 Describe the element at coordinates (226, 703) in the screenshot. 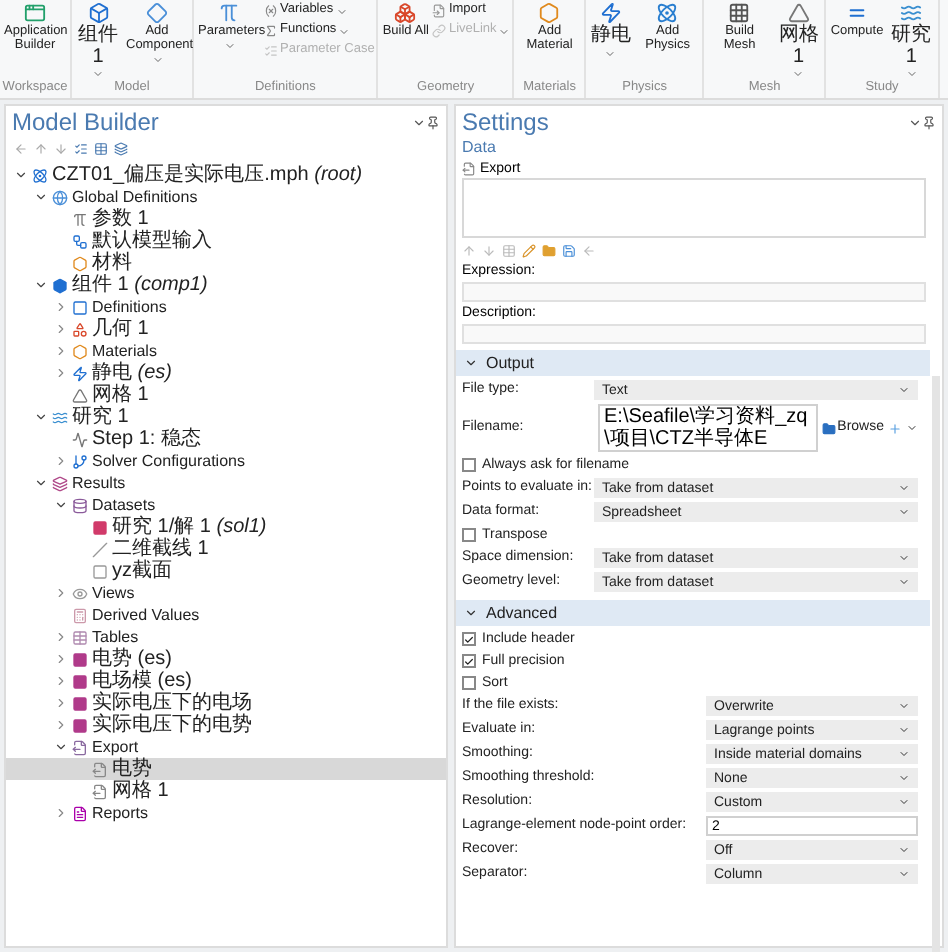

I see `tree-item: 实际电压下的电场` at that location.